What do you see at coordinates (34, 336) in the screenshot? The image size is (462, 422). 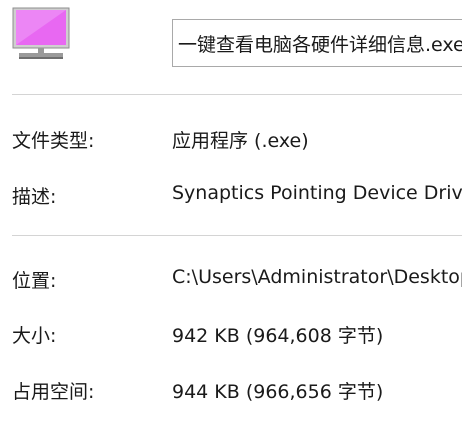 I see `size-label: 大小:` at bounding box center [34, 336].